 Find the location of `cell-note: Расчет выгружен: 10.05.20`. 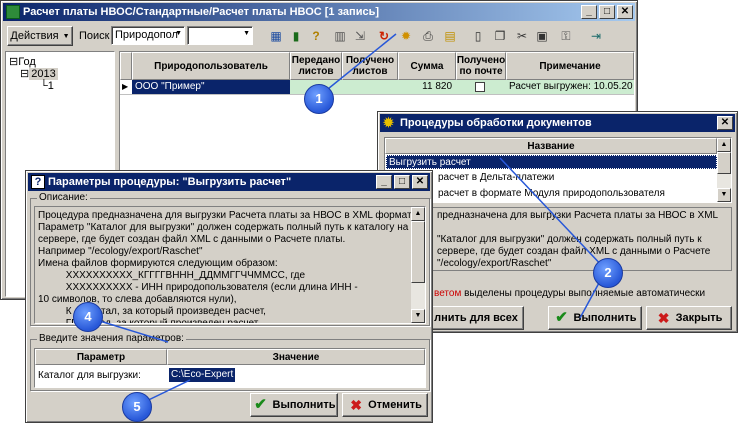

cell-note: Расчет выгружен: 10.05.20 is located at coordinates (570, 87).